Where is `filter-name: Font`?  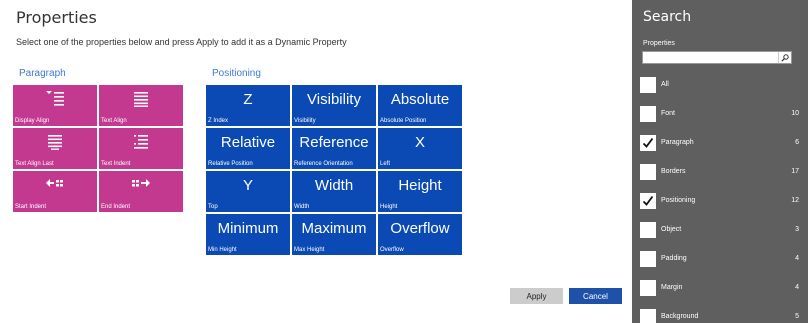 filter-name: Font is located at coordinates (668, 113).